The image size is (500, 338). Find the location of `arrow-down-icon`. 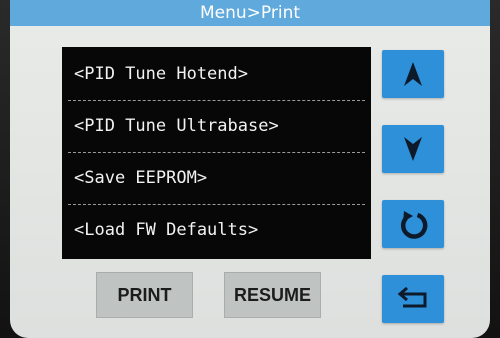

arrow-down-icon is located at coordinates (413, 149).